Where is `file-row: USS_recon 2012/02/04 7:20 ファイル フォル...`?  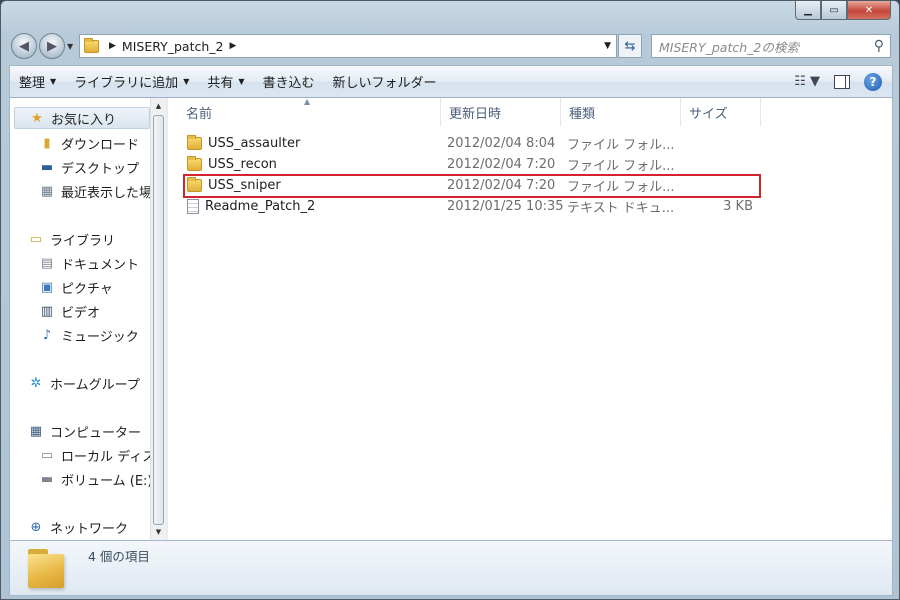 file-row: USS_recon 2012/02/04 7:20 ファイル フォル... is located at coordinates (469, 164).